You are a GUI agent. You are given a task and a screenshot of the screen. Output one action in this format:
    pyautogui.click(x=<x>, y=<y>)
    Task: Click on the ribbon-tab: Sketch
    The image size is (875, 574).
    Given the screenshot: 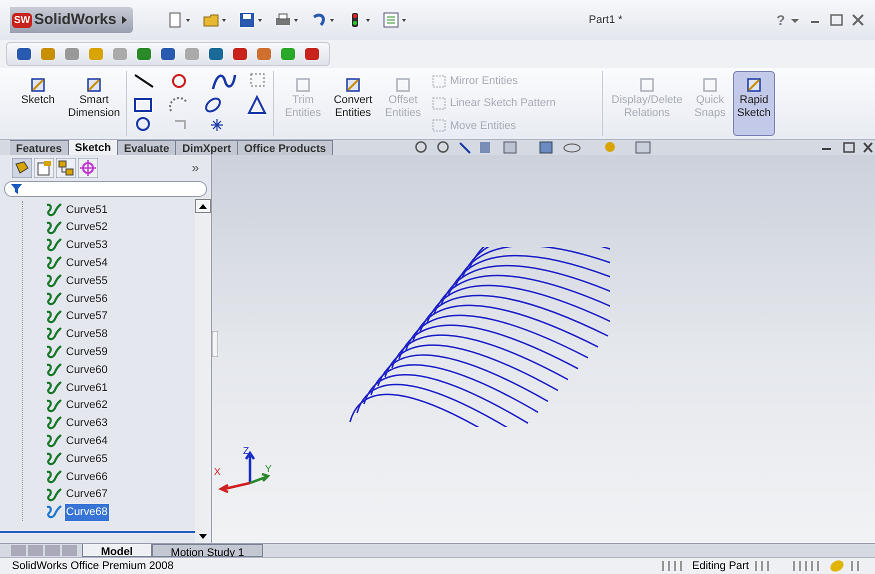 What is the action you would take?
    pyautogui.click(x=93, y=147)
    